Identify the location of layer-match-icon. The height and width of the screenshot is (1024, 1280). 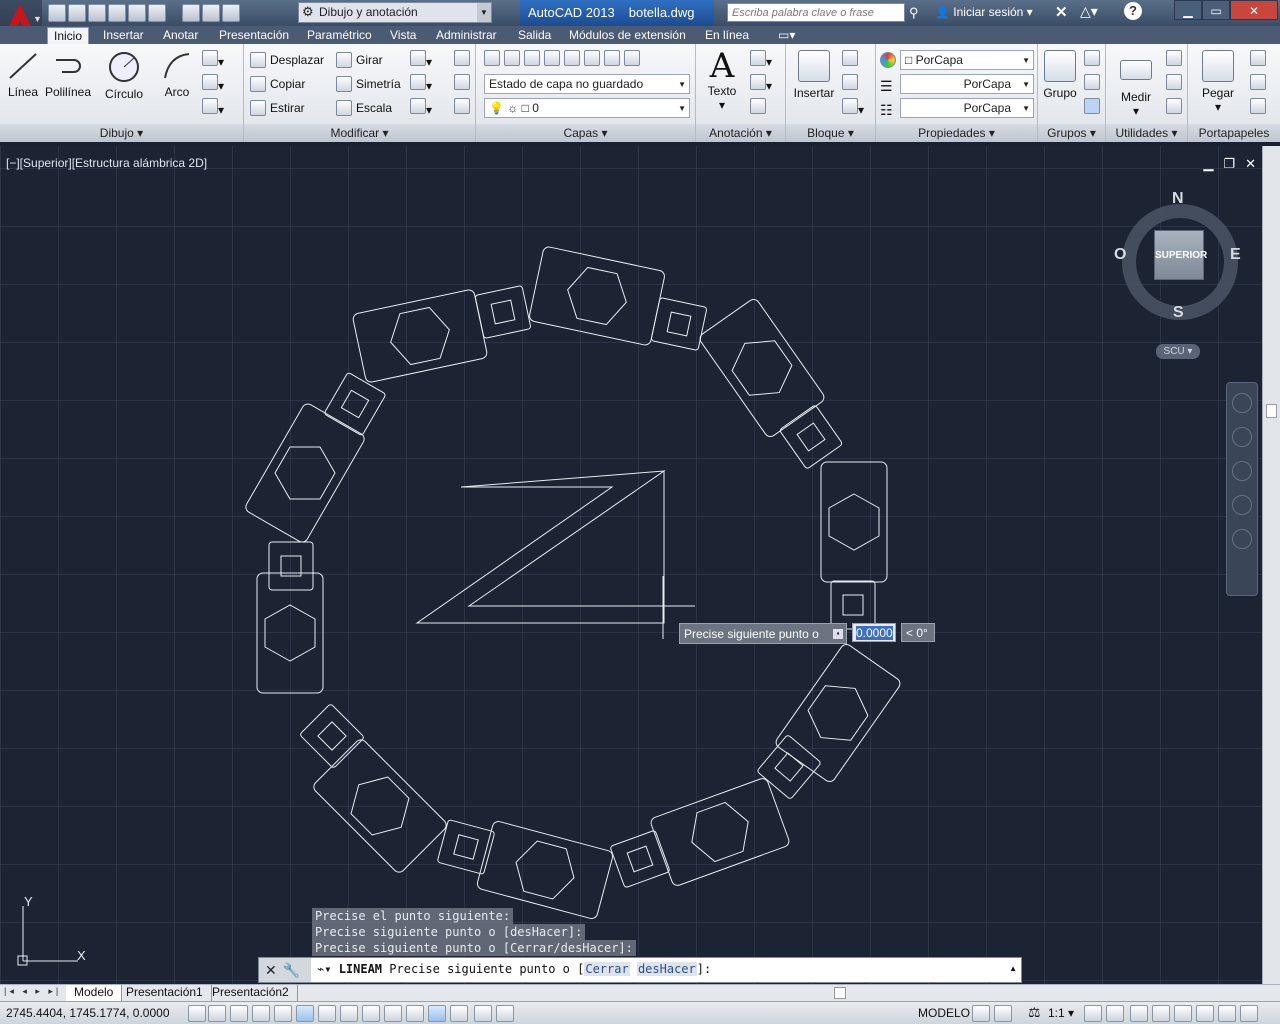
(592, 58).